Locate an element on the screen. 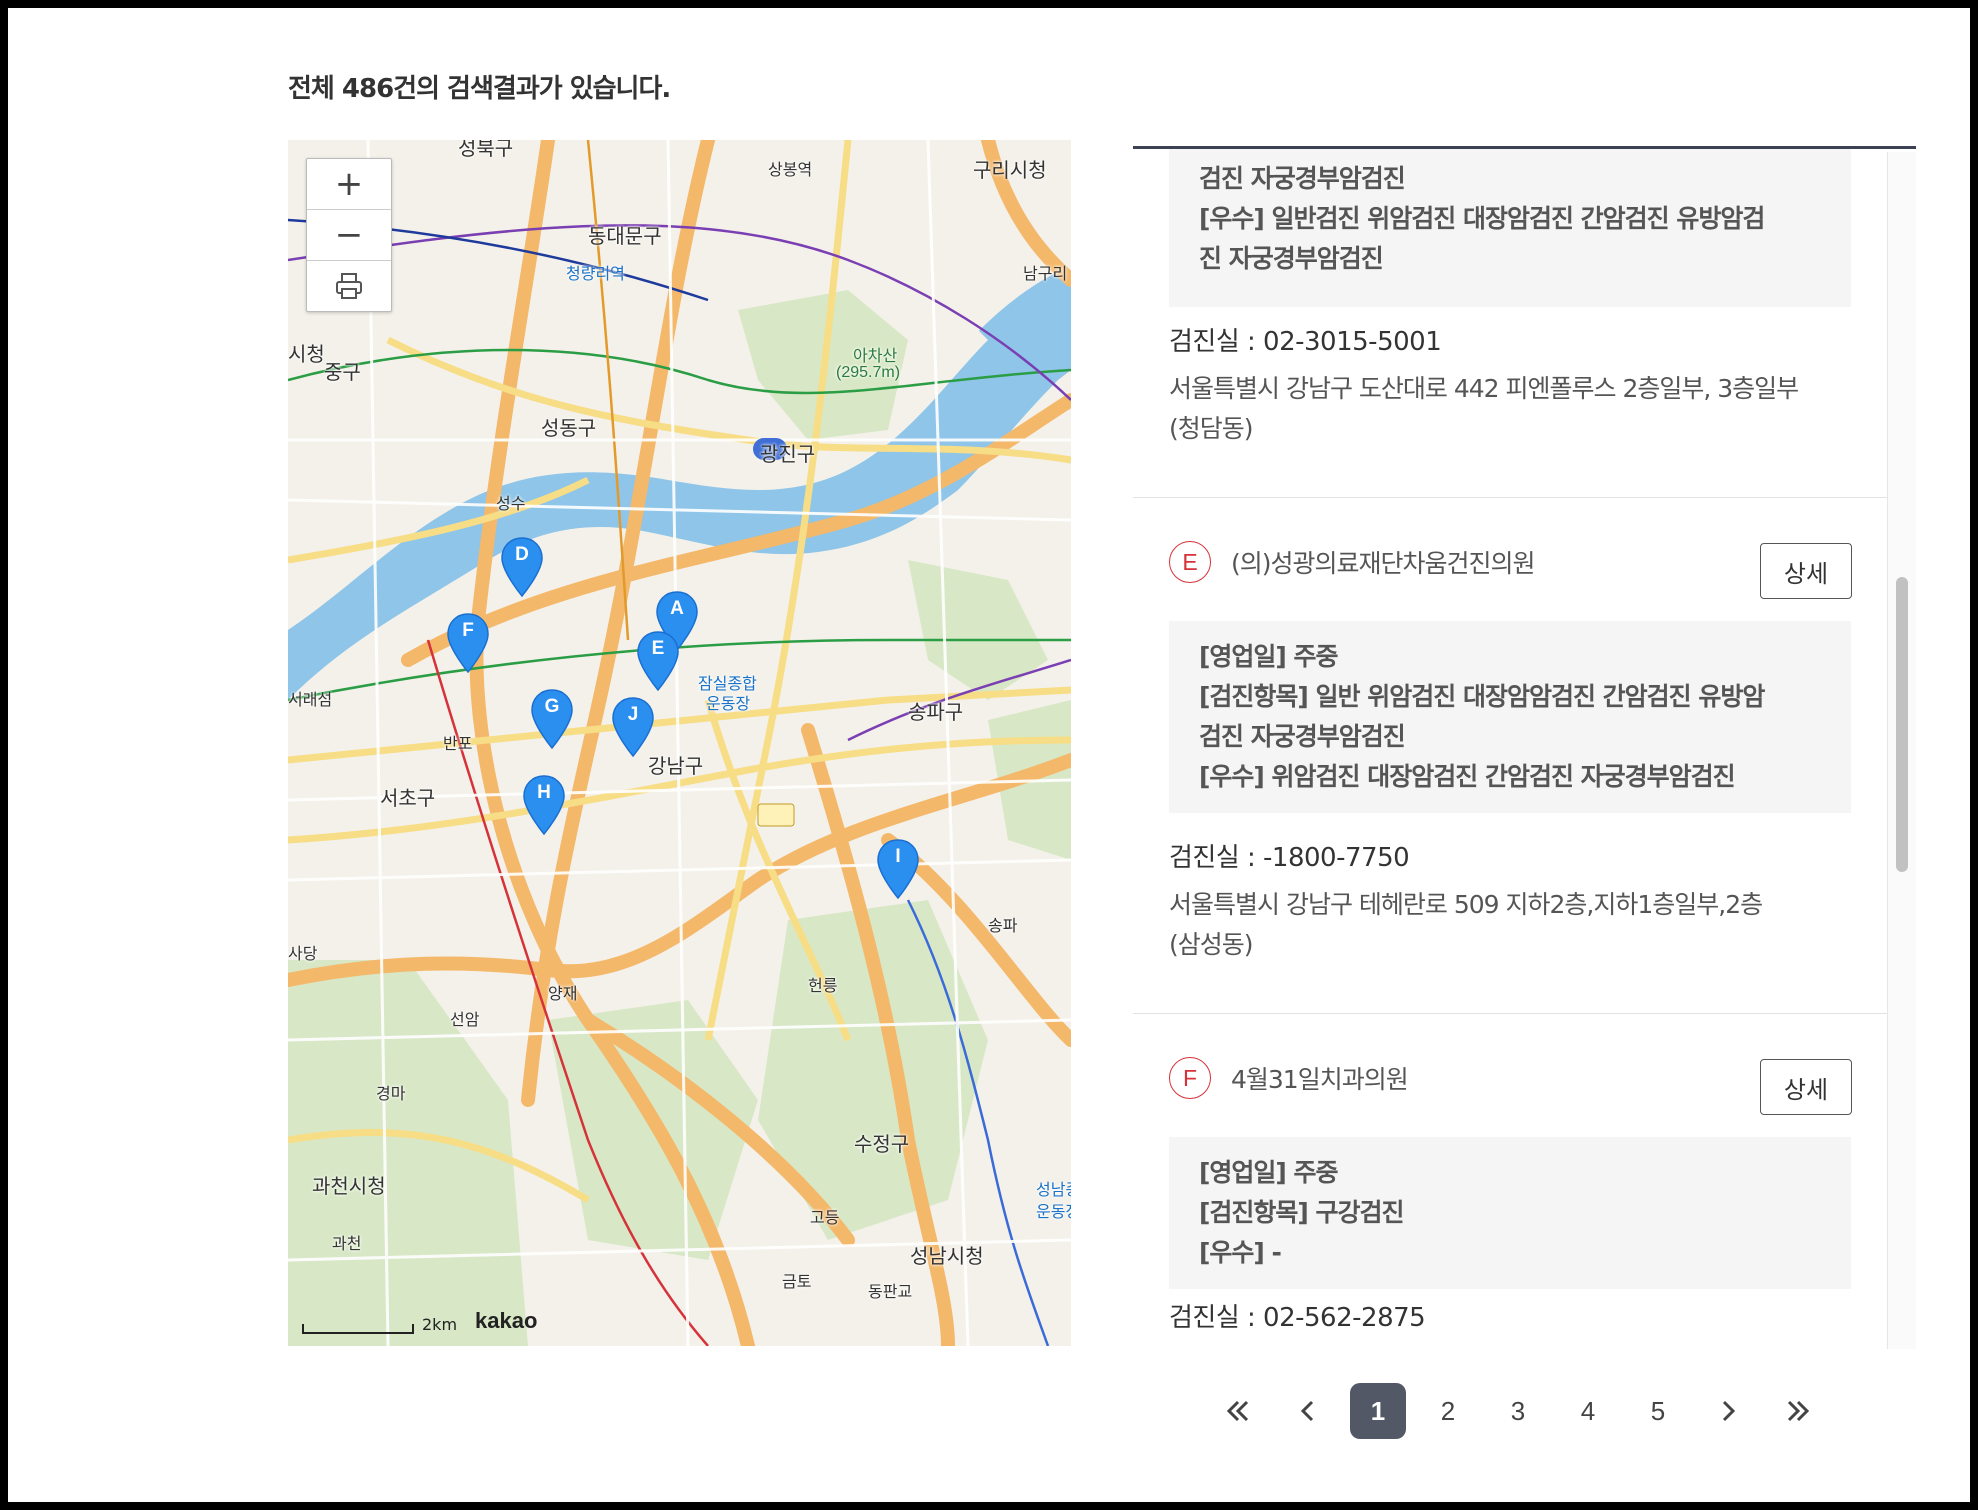 The width and height of the screenshot is (1978, 1510). map-place-label: 구리시청 is located at coordinates (1010, 171).